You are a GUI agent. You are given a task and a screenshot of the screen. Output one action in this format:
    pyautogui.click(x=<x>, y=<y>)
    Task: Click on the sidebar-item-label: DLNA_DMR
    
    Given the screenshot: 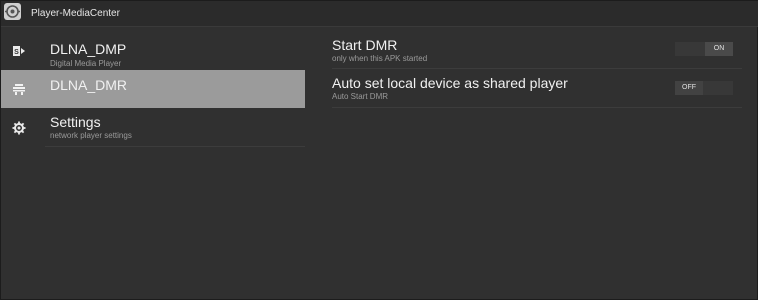 What is the action you would take?
    pyautogui.click(x=89, y=85)
    